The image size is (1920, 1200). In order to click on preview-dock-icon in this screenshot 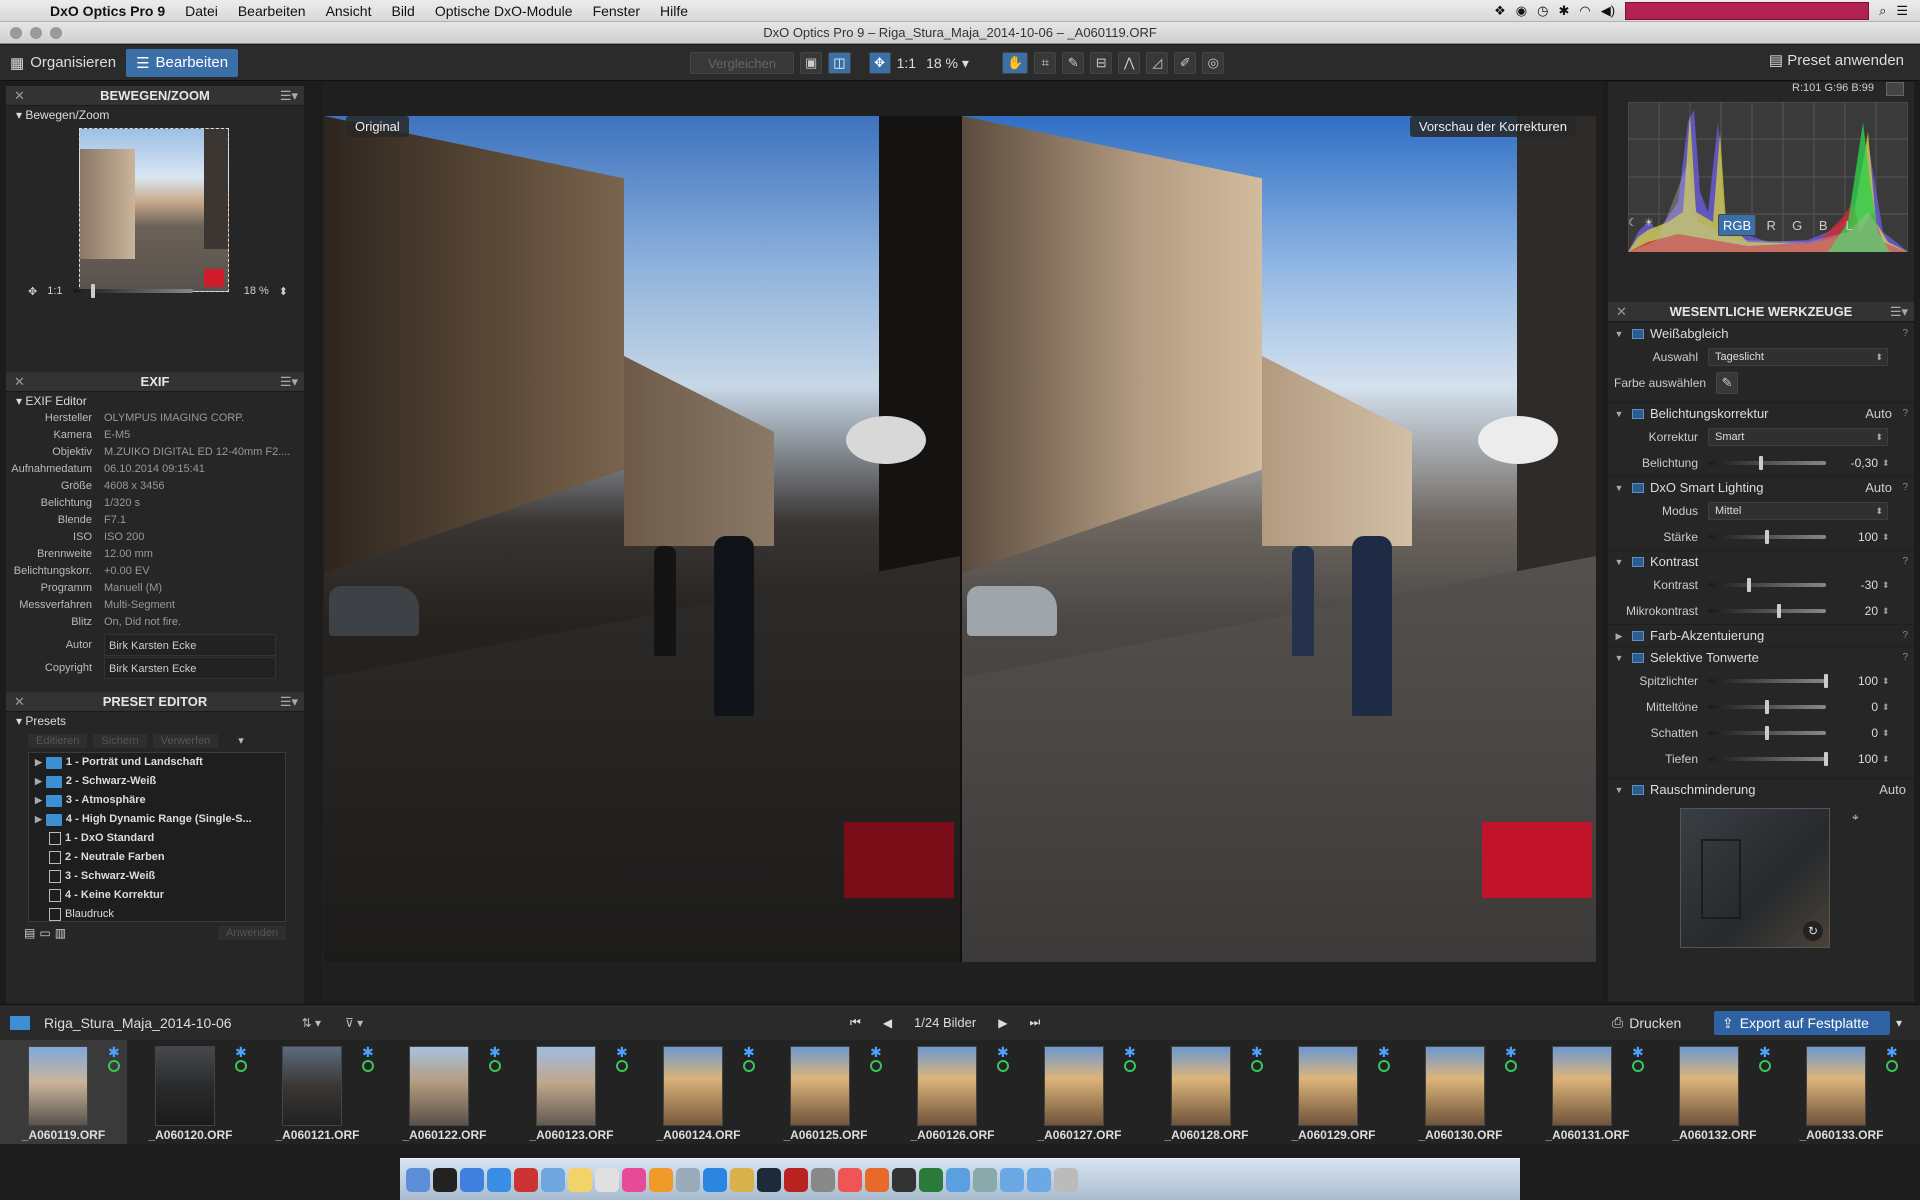, I will do `click(688, 1179)`.